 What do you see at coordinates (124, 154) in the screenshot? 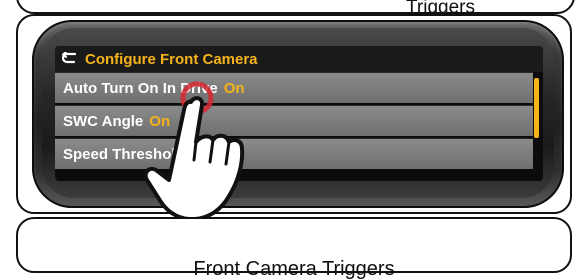
I see `setting-label: Speed Threshold` at bounding box center [124, 154].